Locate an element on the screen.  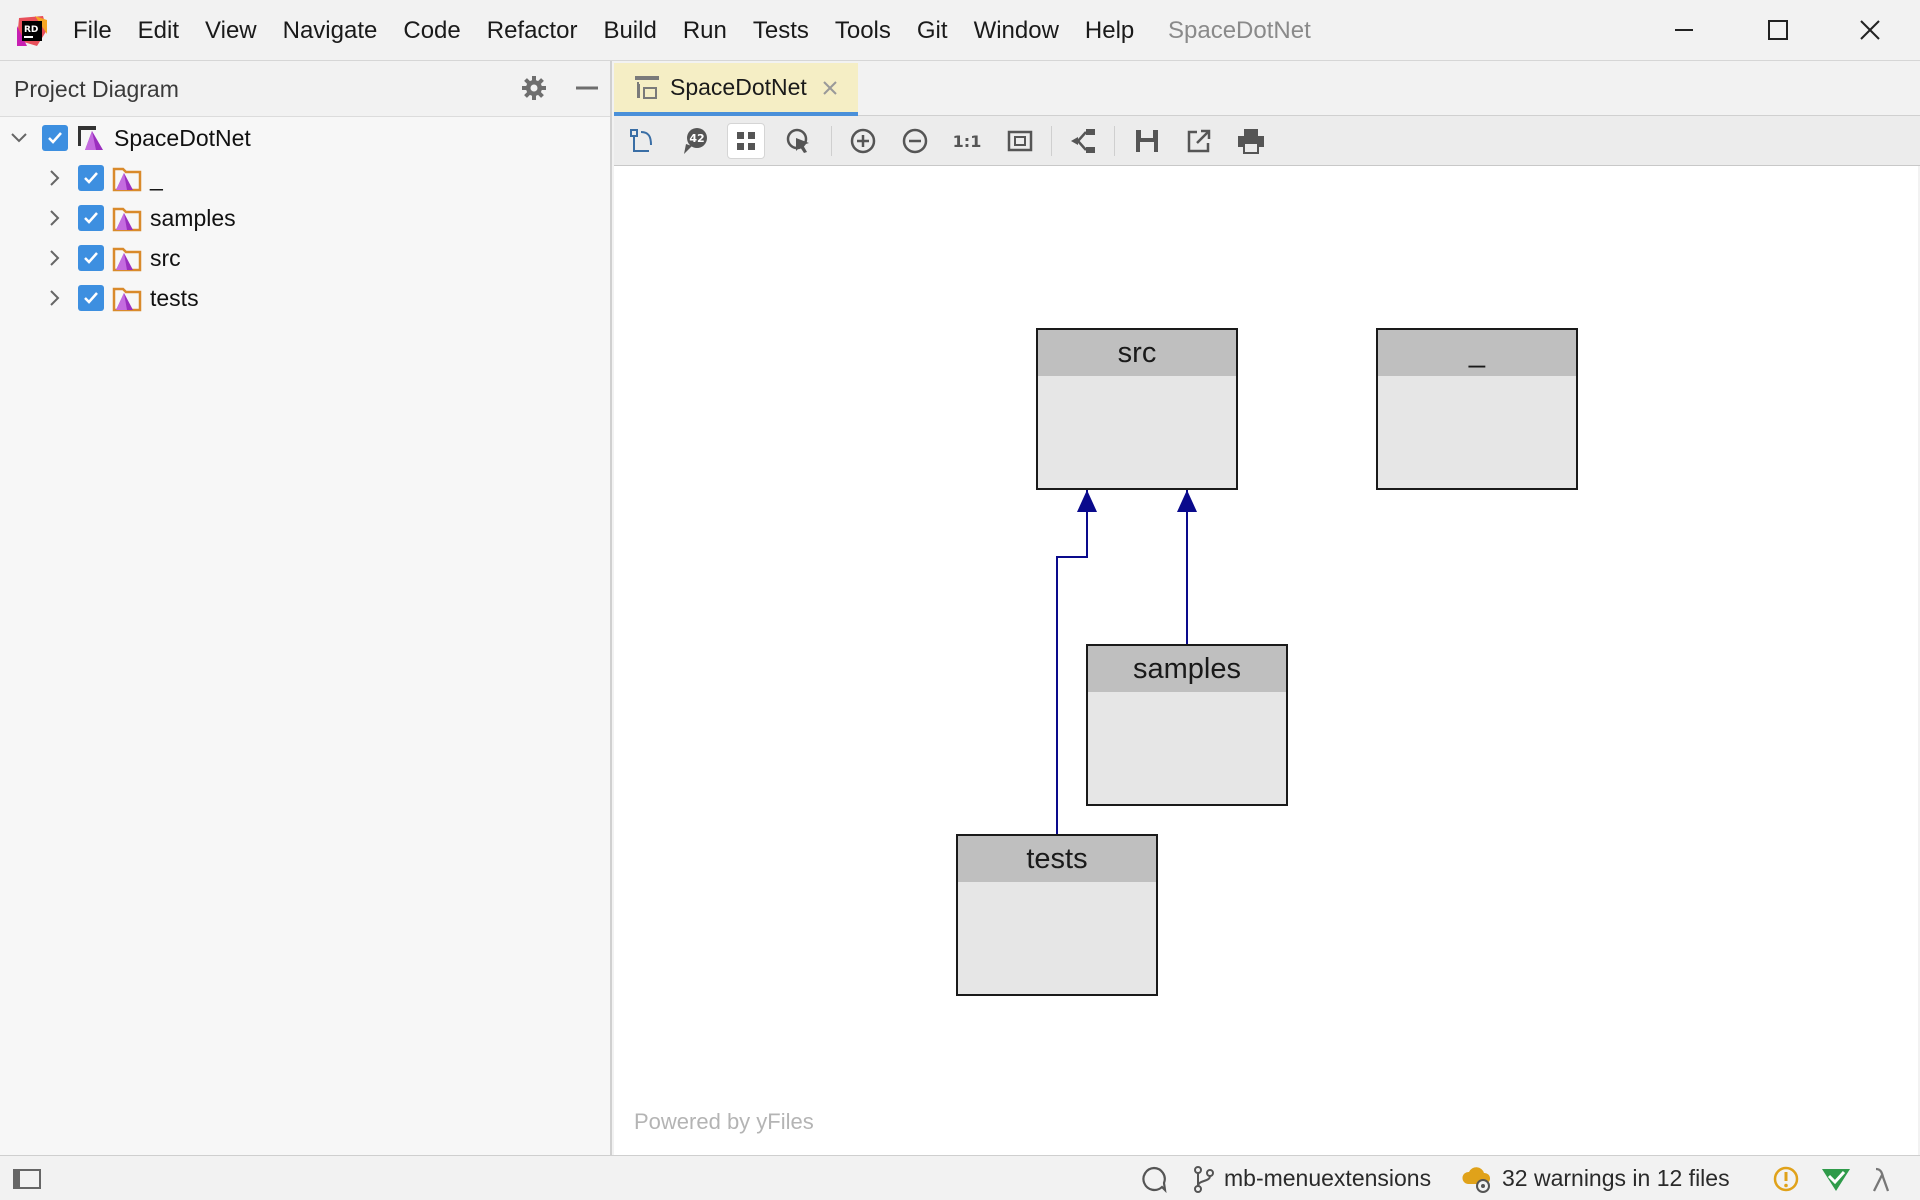
event-log-button is located at coordinates (1154, 1178).